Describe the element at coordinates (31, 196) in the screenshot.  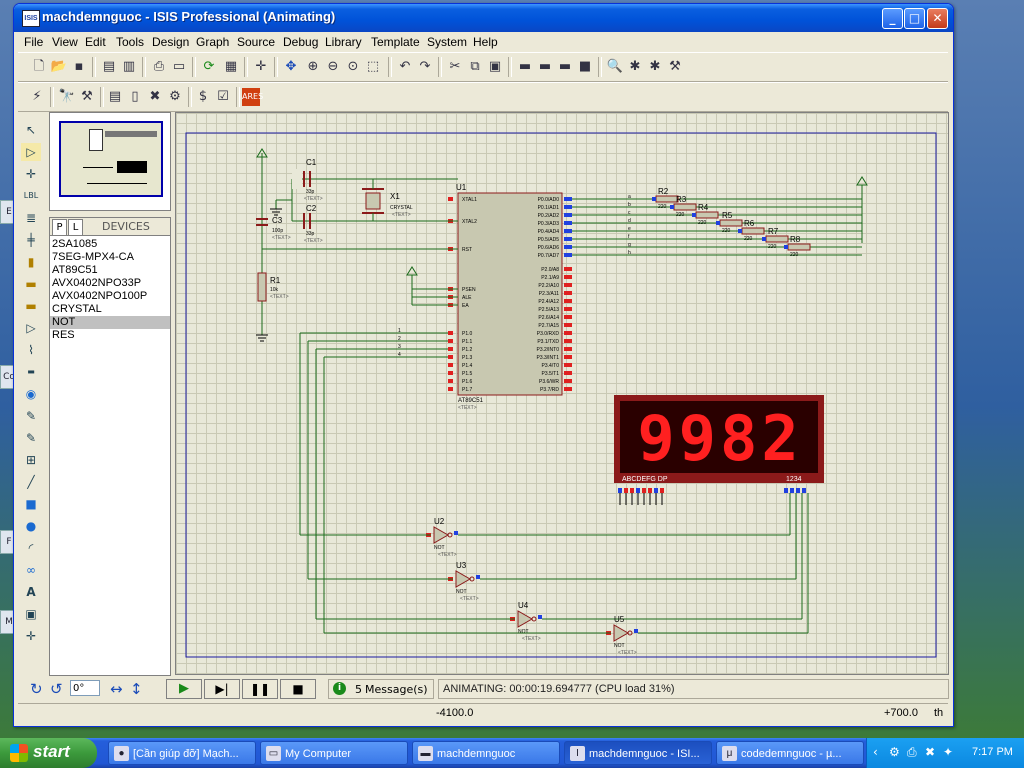
I see `wire-label-mode-icon: LBL` at that location.